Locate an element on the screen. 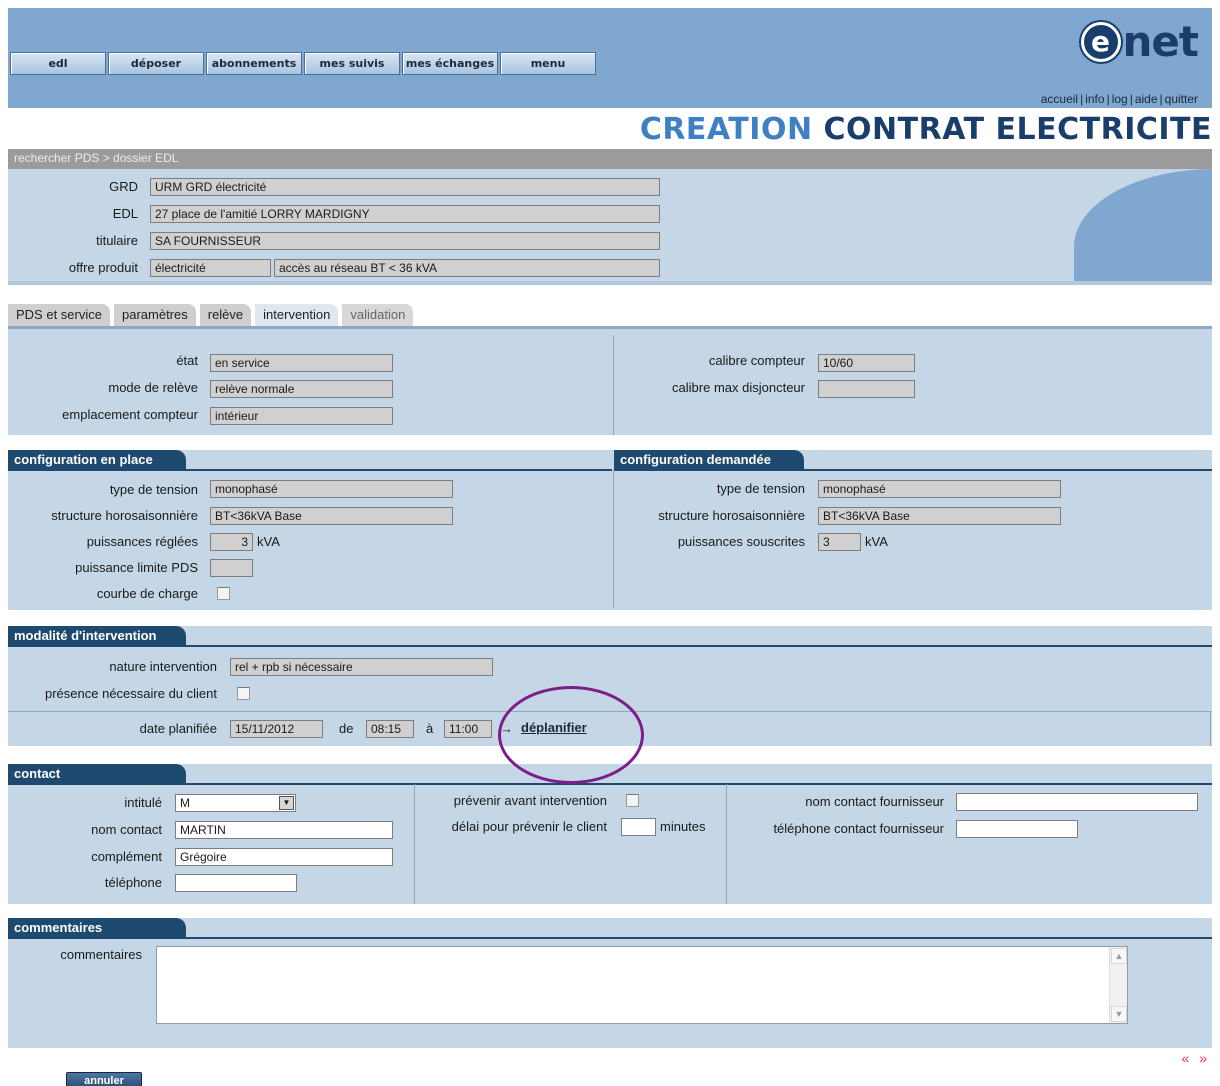 Image resolution: width=1220 pixels, height=1086 pixels. calibre-label: calibre compteur is located at coordinates (756, 360).